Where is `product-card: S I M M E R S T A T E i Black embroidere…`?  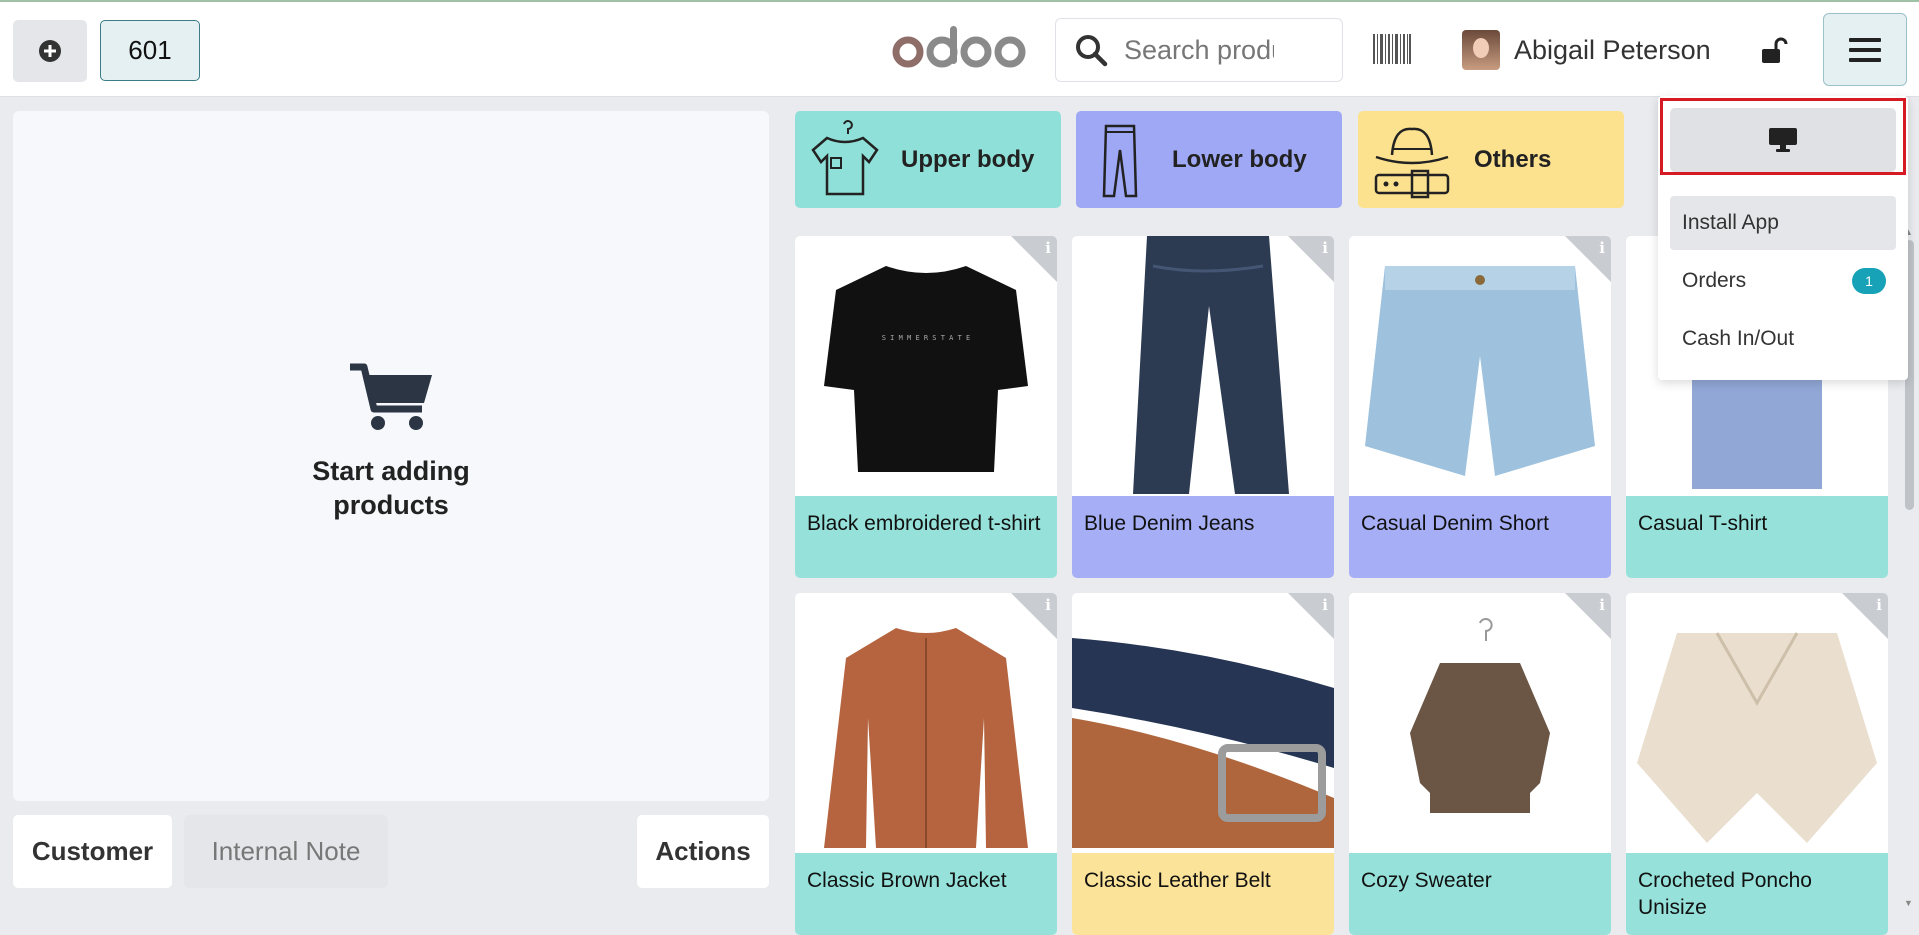
product-card: S I M M E R S T A T E i Black embroidere… is located at coordinates (926, 407).